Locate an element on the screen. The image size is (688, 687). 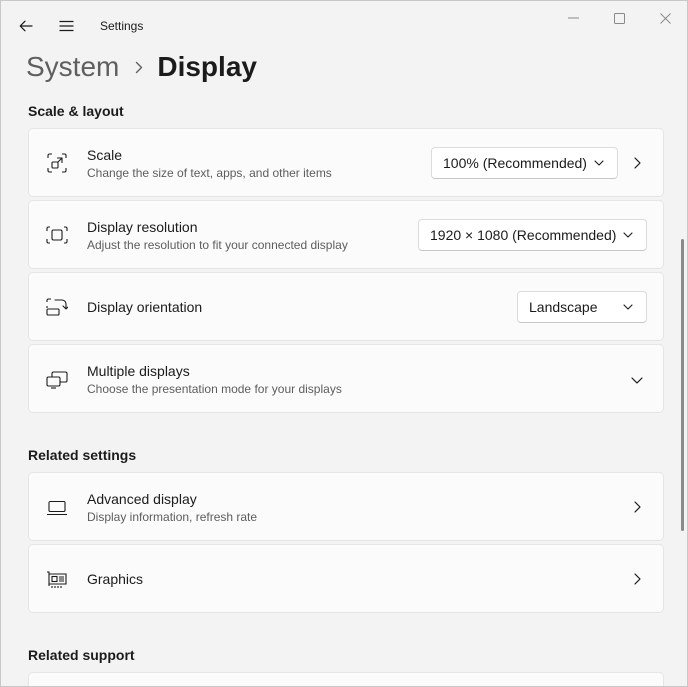
page-title: Display is located at coordinates (207, 66).